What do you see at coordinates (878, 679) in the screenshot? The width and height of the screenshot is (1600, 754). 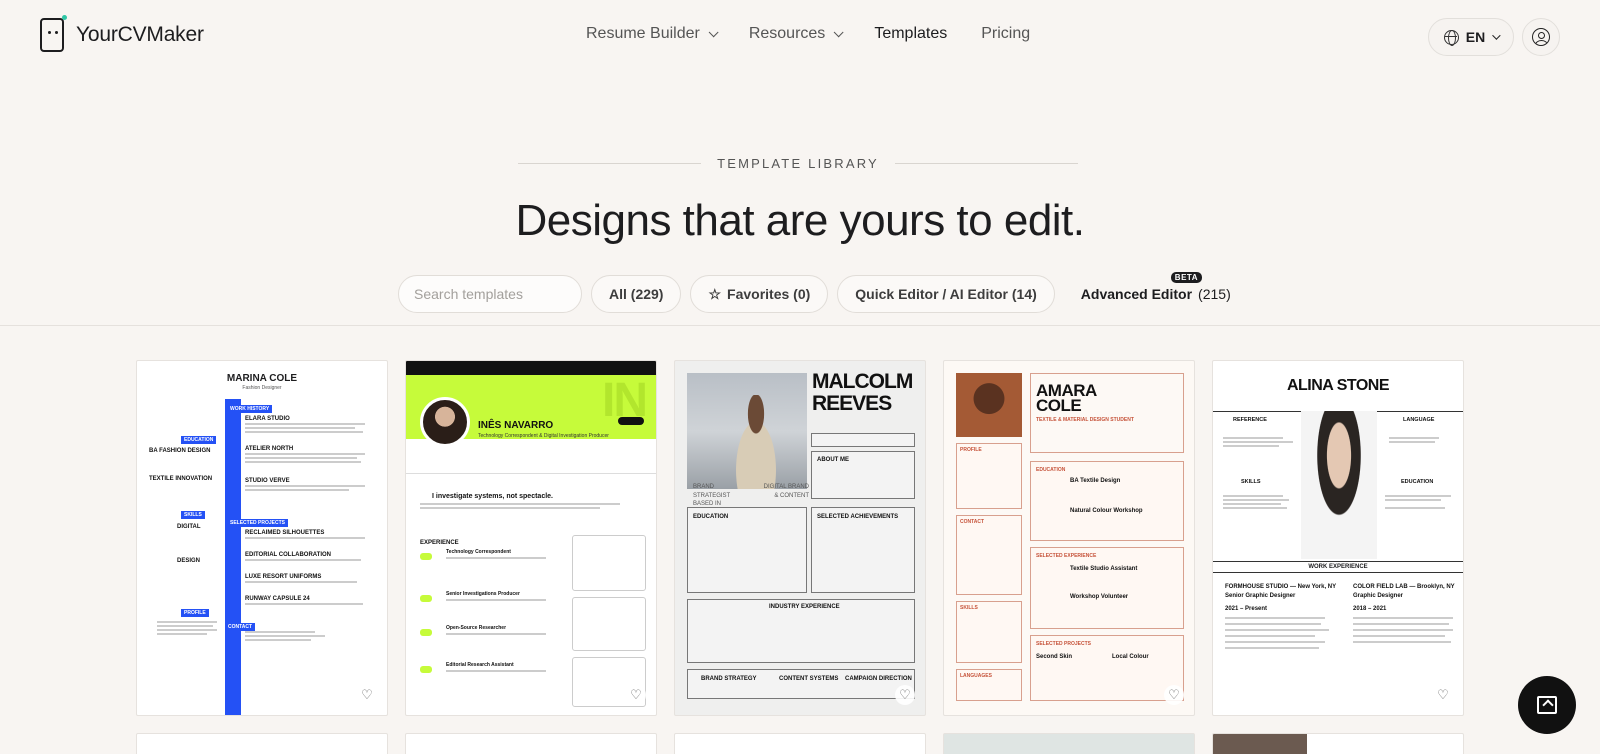 I see `skill-label: CAMPAIGN DIRECTION` at bounding box center [878, 679].